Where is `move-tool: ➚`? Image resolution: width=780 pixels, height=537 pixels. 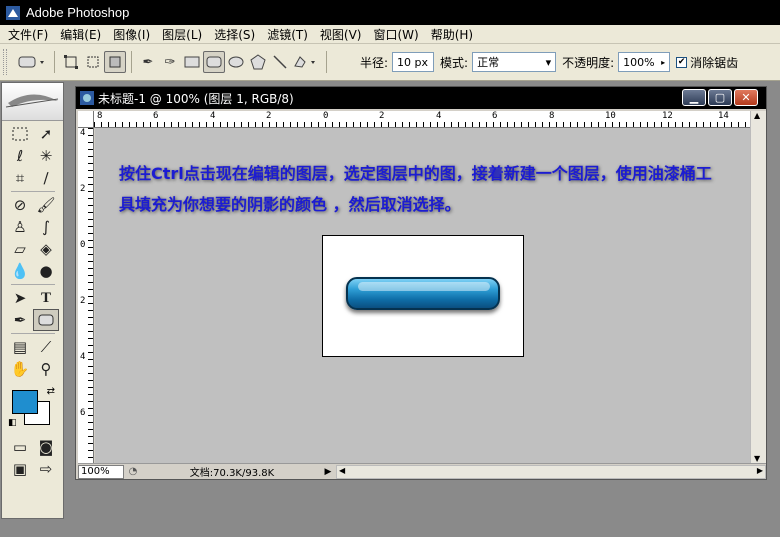 move-tool: ➚ is located at coordinates (46, 134).